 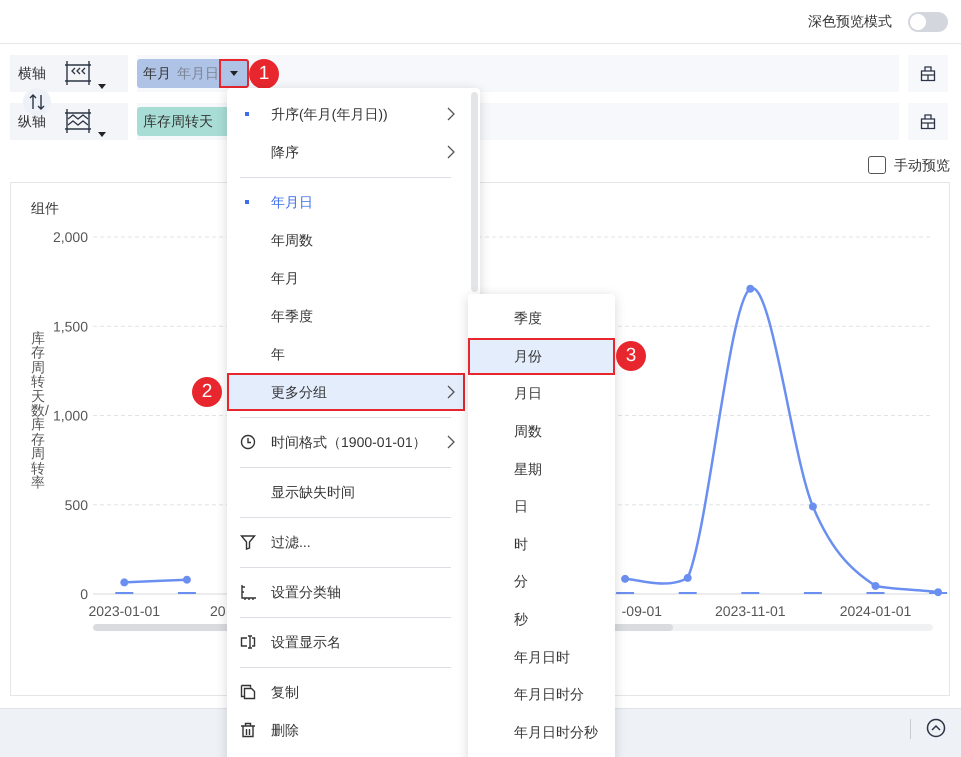 I want to click on menu-item: 降序, so click(x=346, y=152).